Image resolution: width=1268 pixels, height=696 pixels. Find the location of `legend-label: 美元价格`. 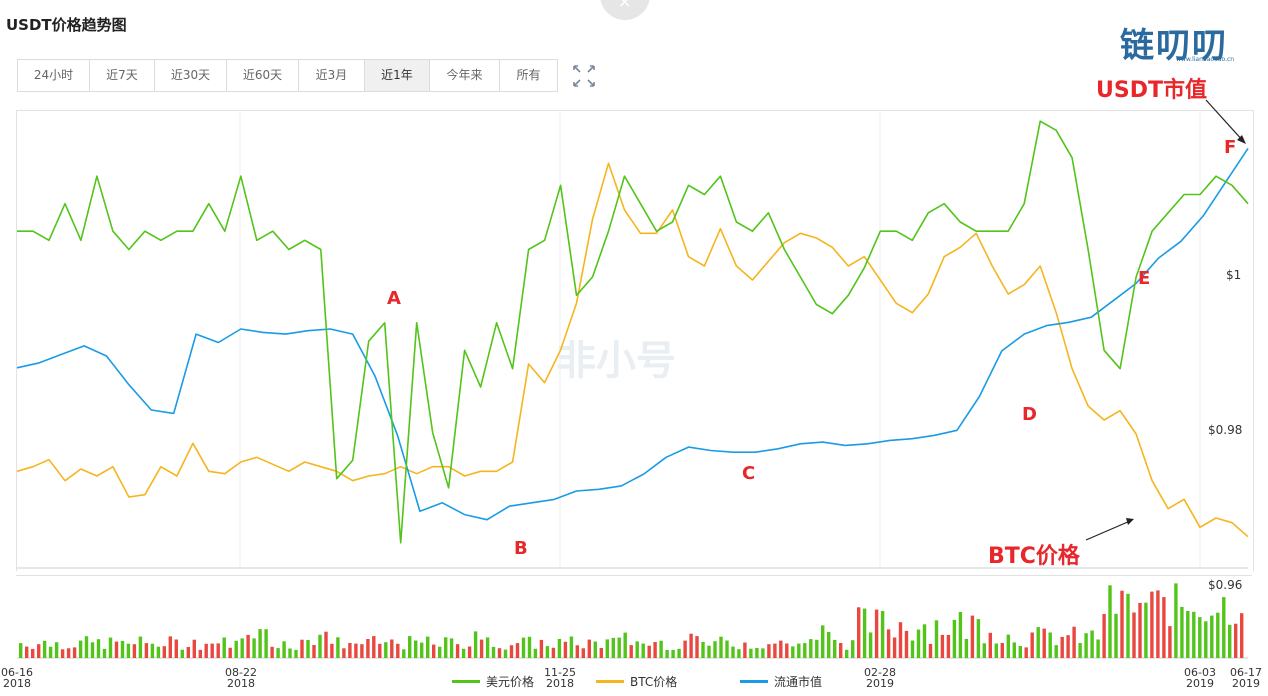

legend-label: 美元价格 is located at coordinates (510, 681).